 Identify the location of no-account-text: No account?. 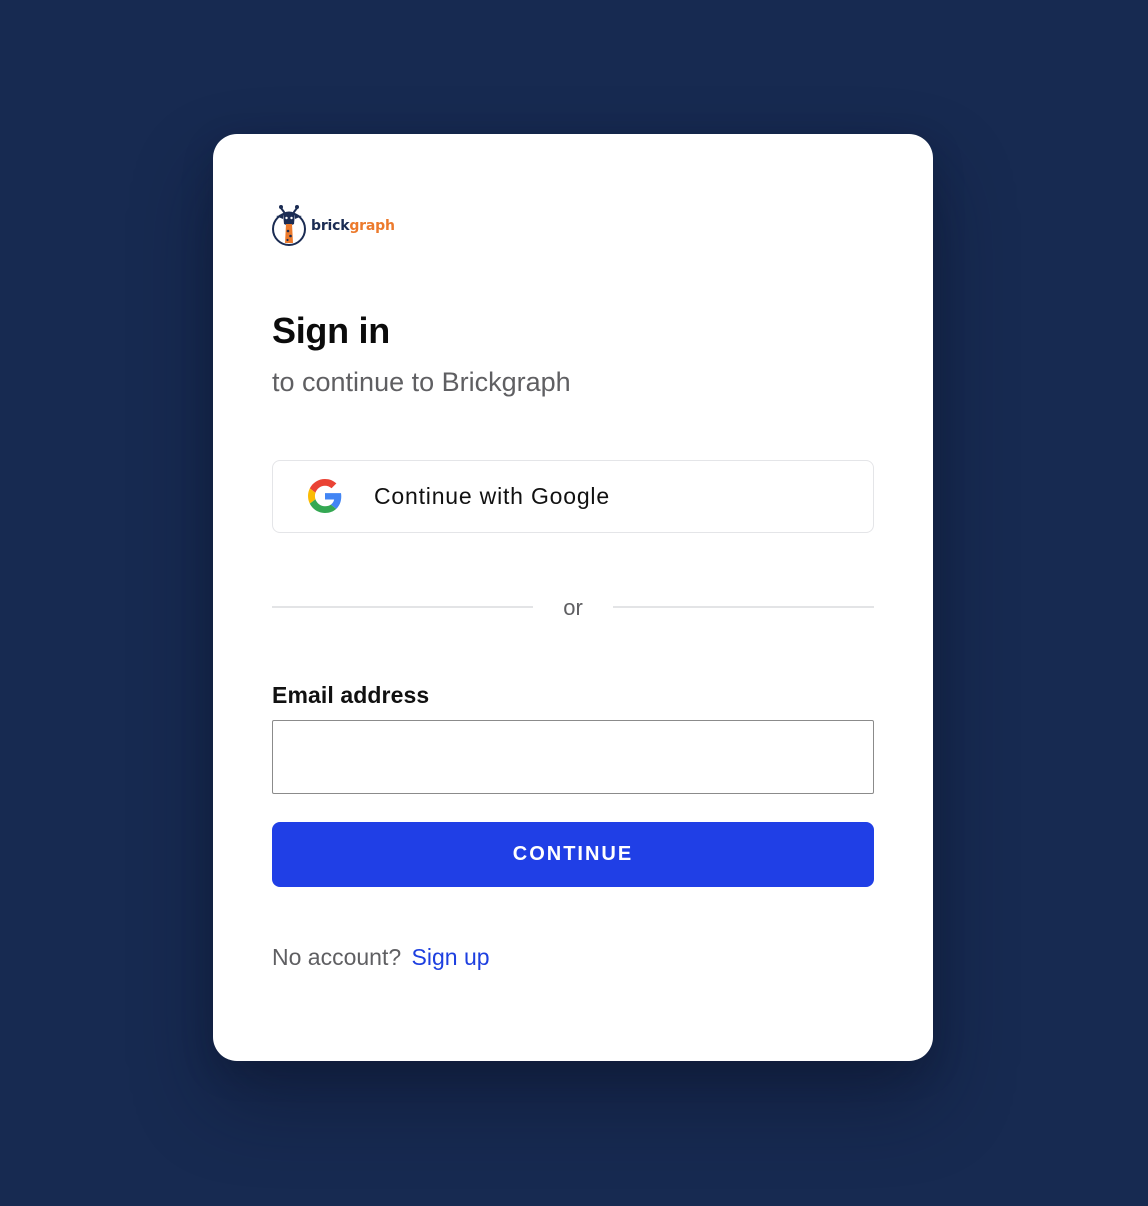
(337, 957).